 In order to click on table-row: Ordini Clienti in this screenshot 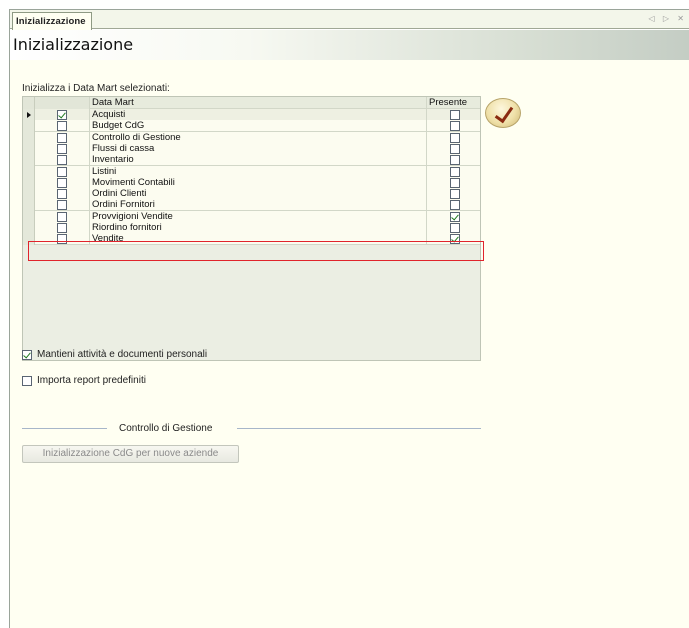, I will do `click(251, 194)`.